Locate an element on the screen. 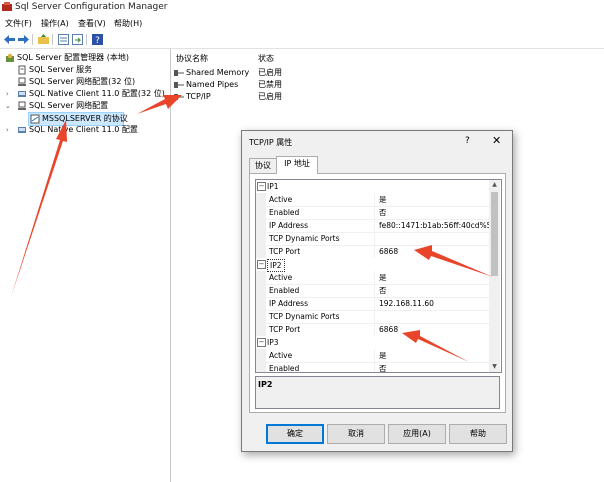 The height and width of the screenshot is (482, 604). column-header-protocol: 协议名称 is located at coordinates (192, 58).